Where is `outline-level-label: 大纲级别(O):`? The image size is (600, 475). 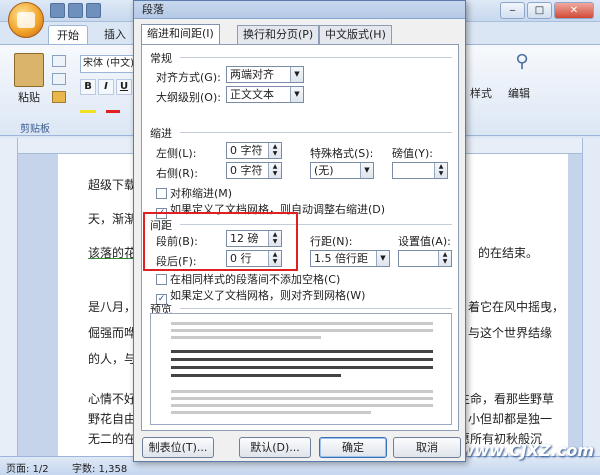 outline-level-label: 大纲级别(O): is located at coordinates (188, 97).